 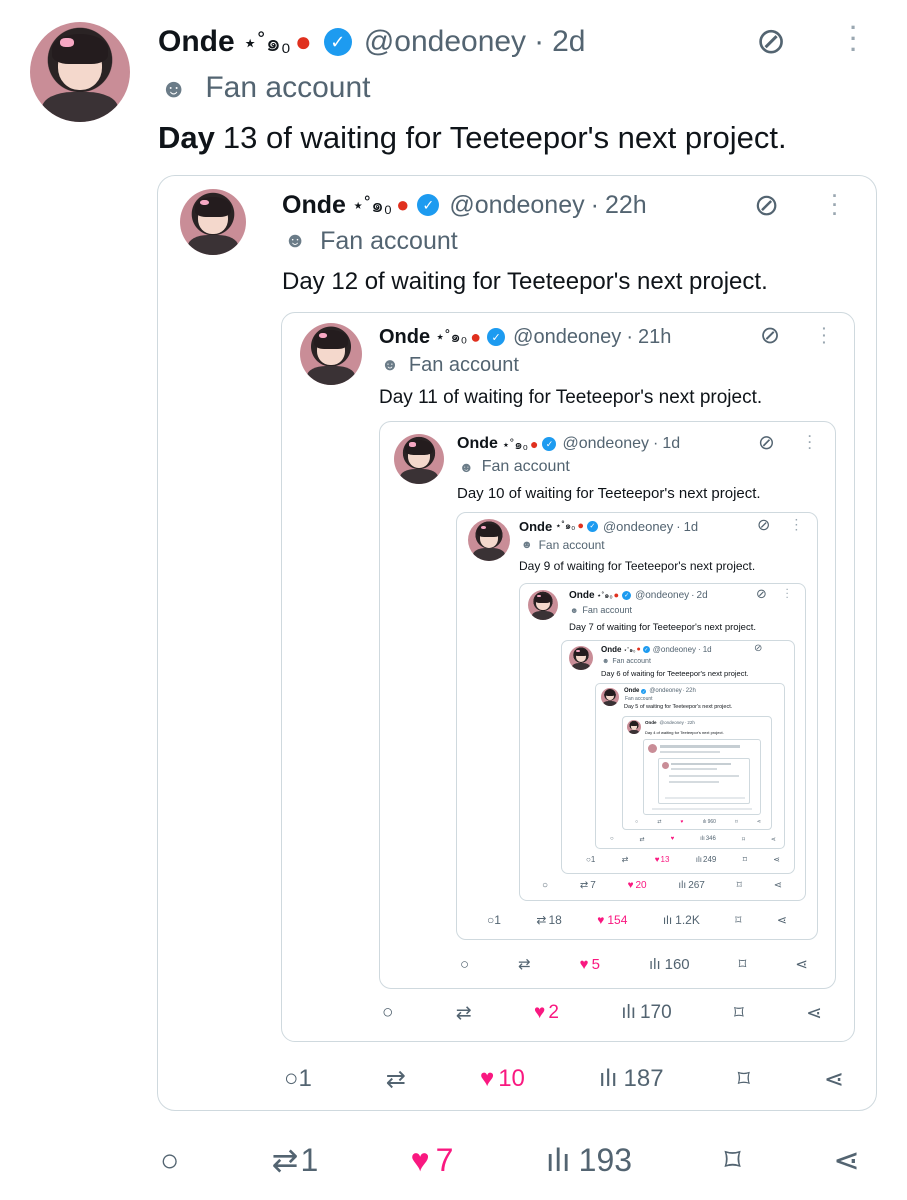 I want to click on handle: @ondeoney, so click(x=445, y=42).